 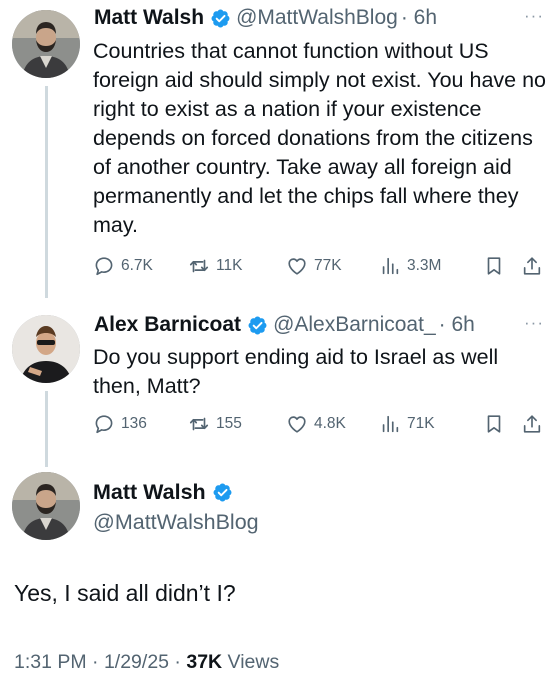 I want to click on like-count: 77K, so click(x=328, y=265).